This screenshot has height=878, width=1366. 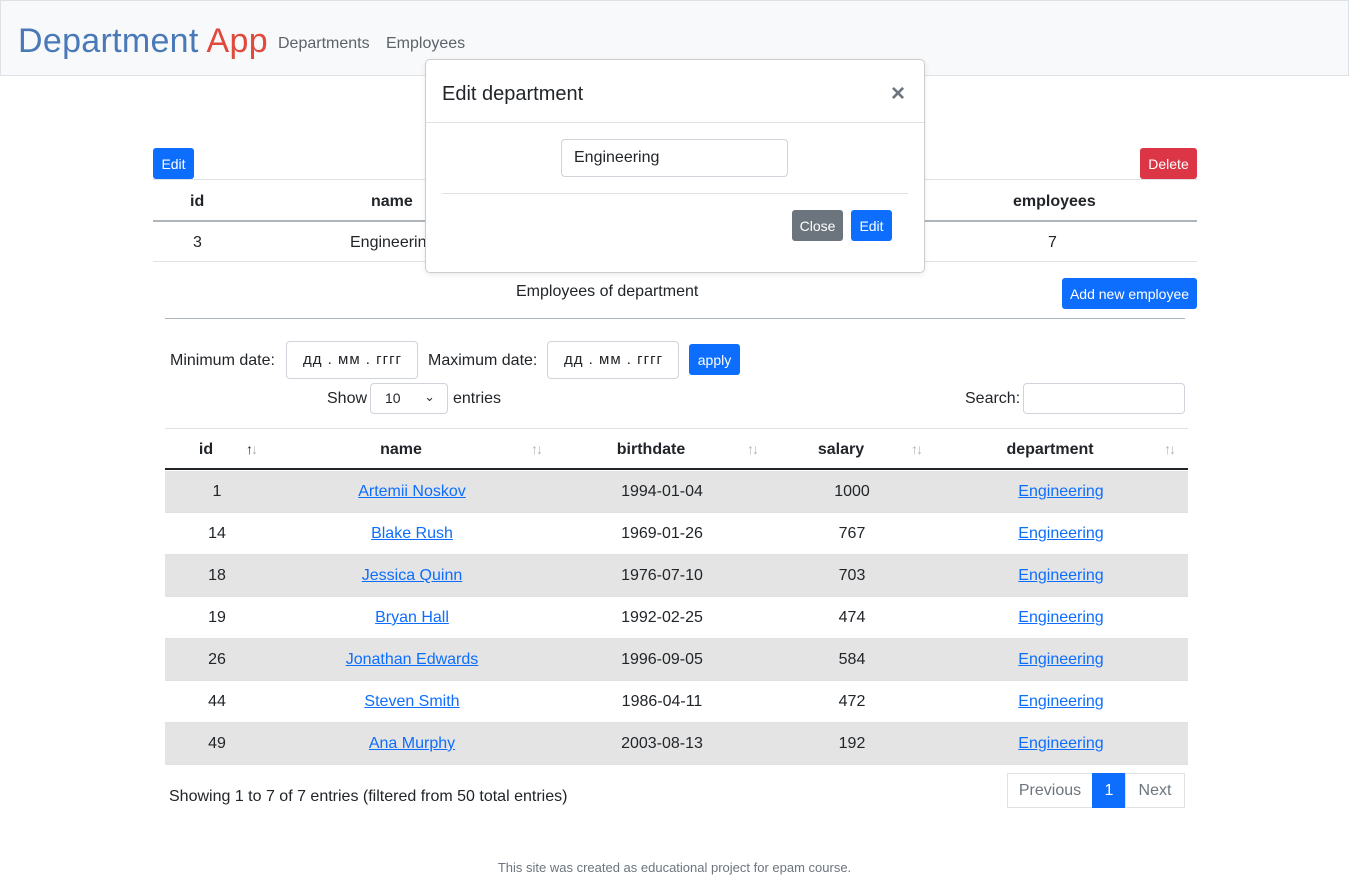 I want to click on cell-birthdate: 1986-04-11, so click(x=662, y=701).